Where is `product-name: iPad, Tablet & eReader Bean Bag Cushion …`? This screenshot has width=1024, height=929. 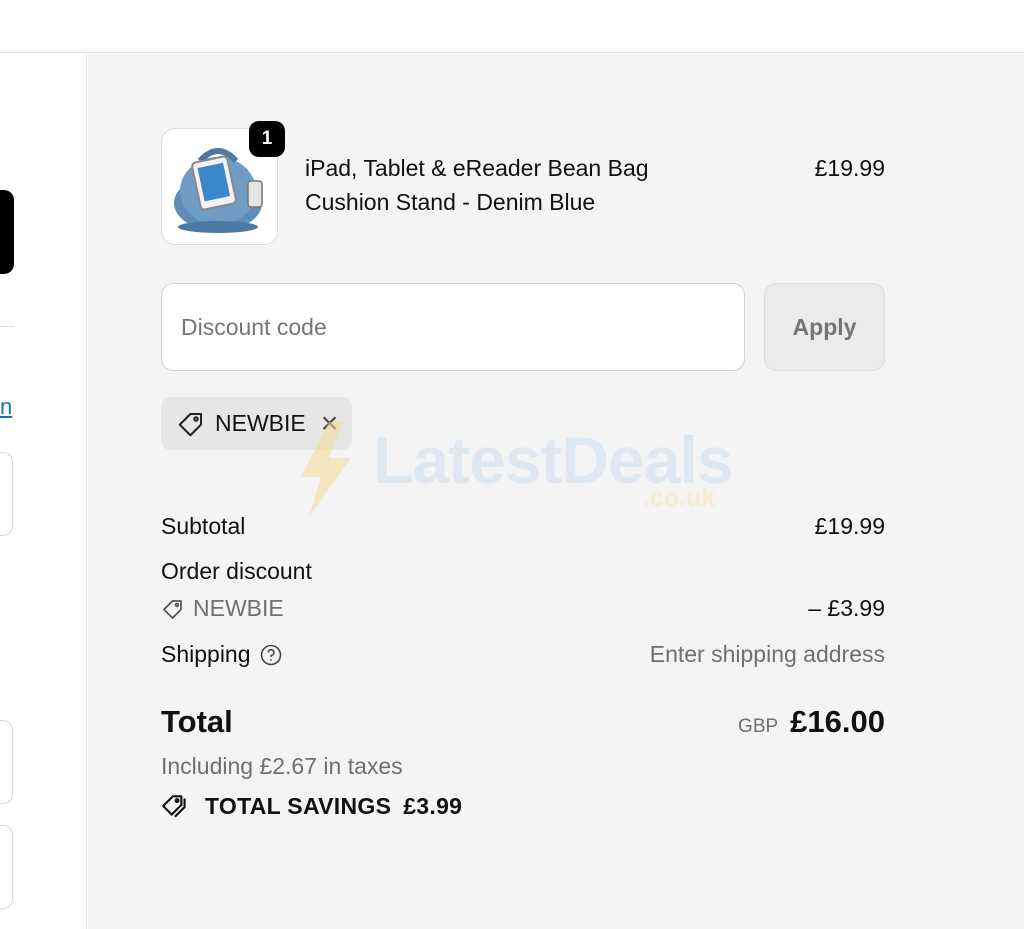 product-name: iPad, Tablet & eReader Bean Bag Cushion … is located at coordinates (477, 185).